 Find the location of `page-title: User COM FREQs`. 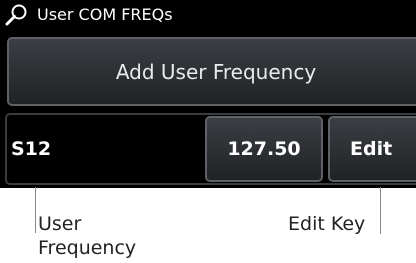

page-title: User COM FREQs is located at coordinates (105, 14).